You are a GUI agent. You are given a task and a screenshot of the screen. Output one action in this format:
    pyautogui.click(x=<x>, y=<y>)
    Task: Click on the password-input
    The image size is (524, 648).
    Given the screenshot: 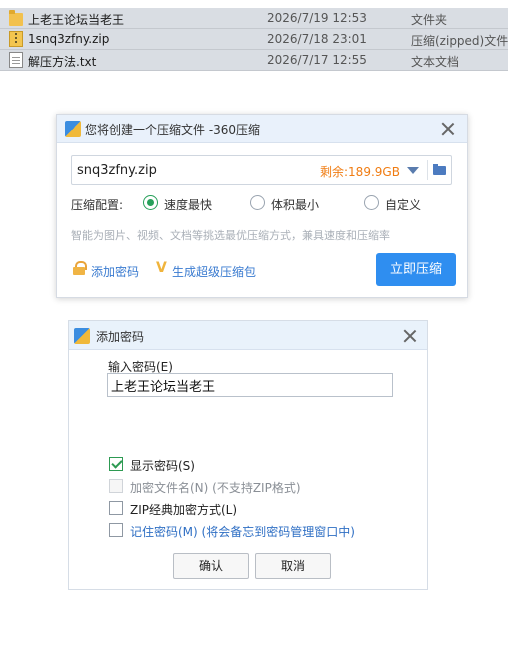 What is the action you would take?
    pyautogui.click(x=250, y=385)
    